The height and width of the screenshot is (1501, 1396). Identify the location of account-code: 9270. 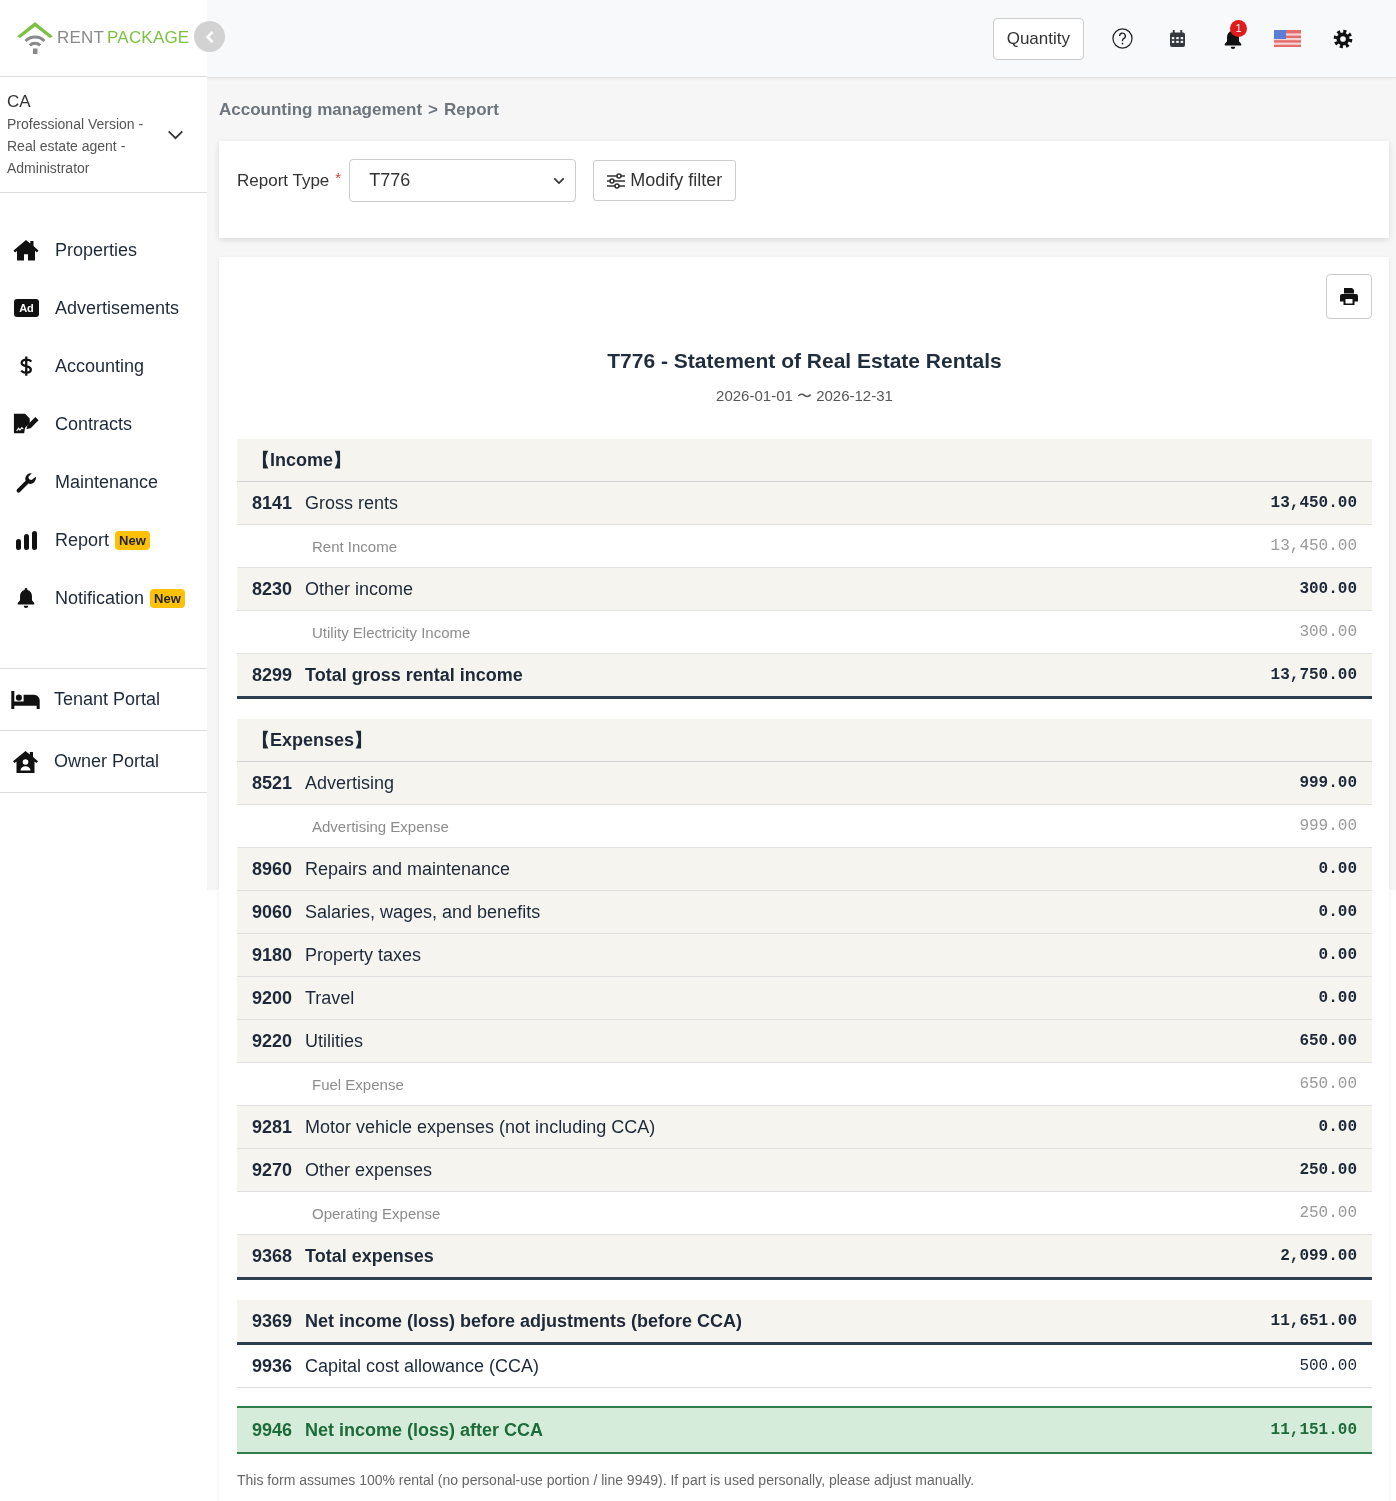
(273, 1170).